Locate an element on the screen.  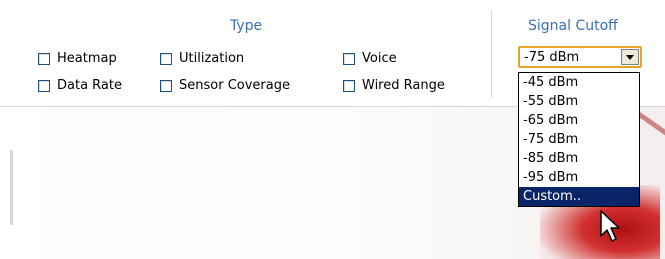
checkbox-wired-range: Wired Range is located at coordinates (394, 85).